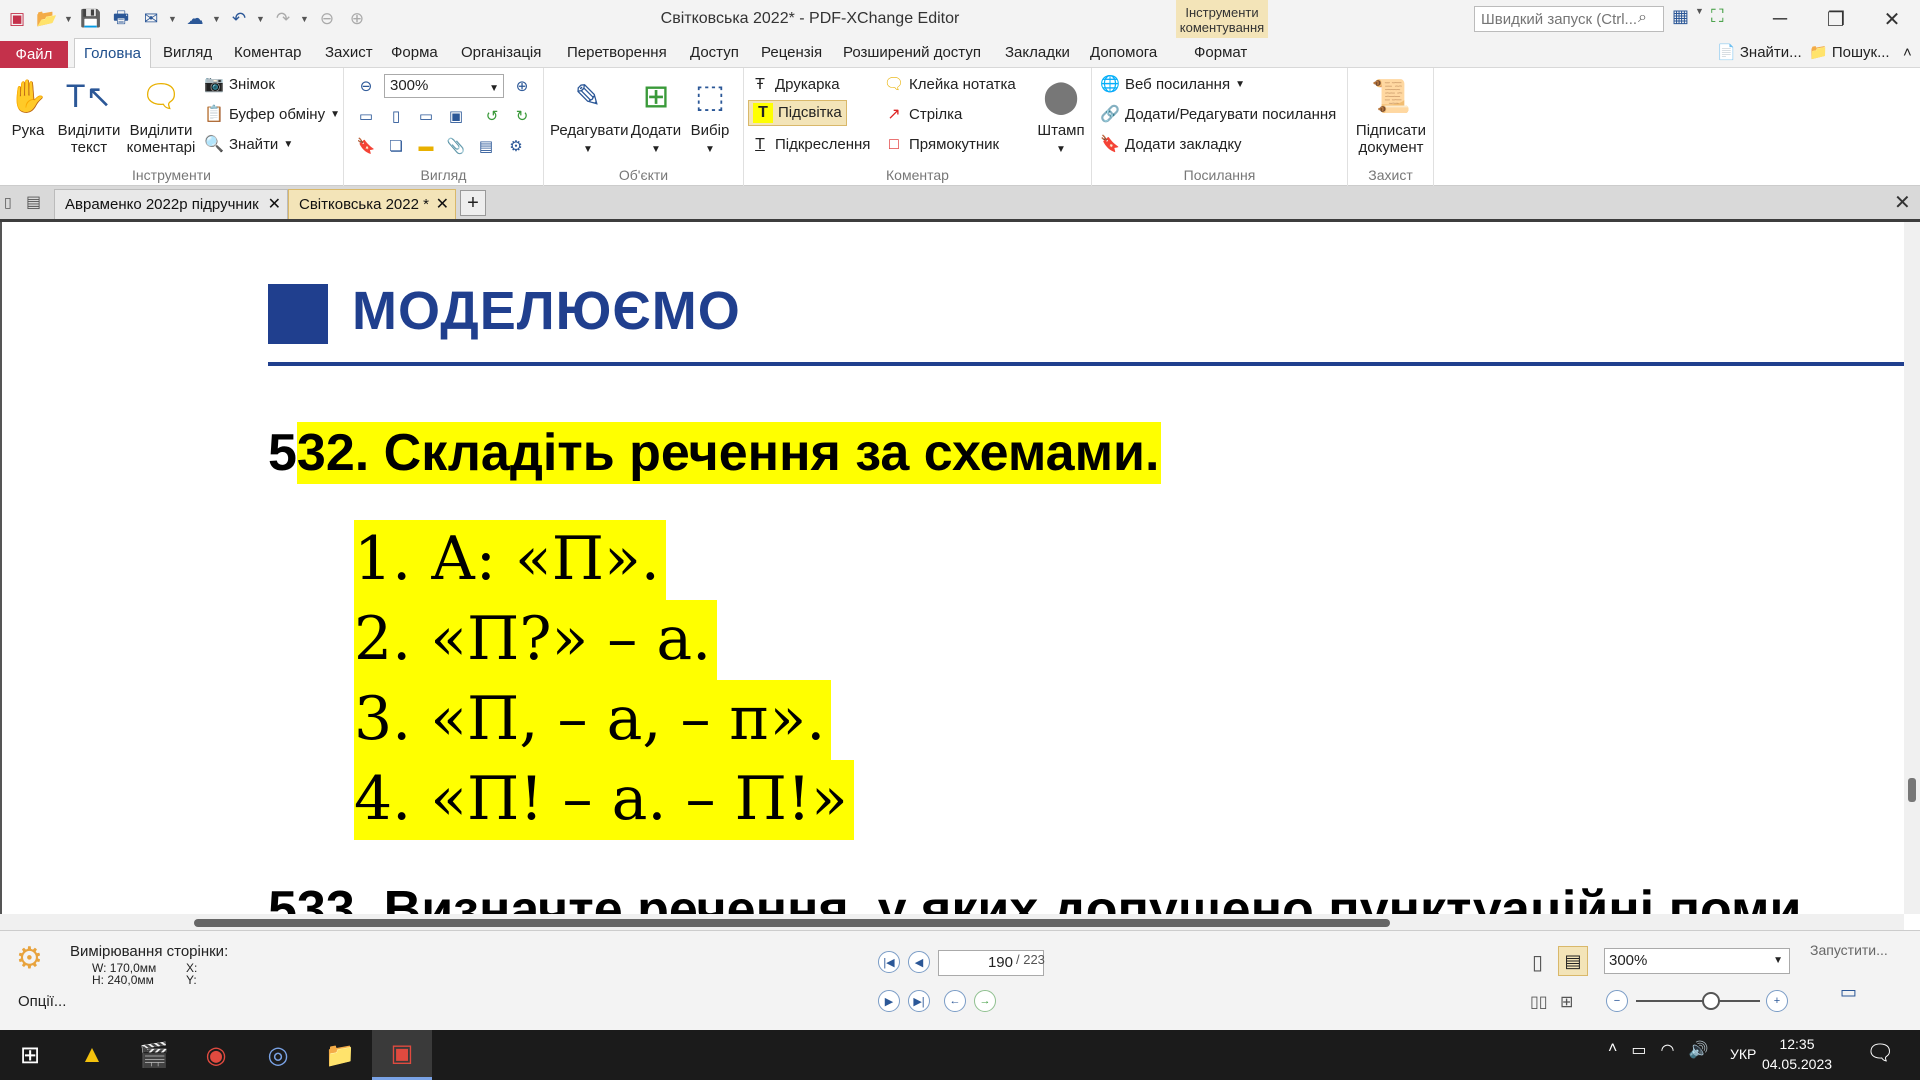 The image size is (1920, 1080). I want to click on gear-icon: ⚙, so click(29, 958).